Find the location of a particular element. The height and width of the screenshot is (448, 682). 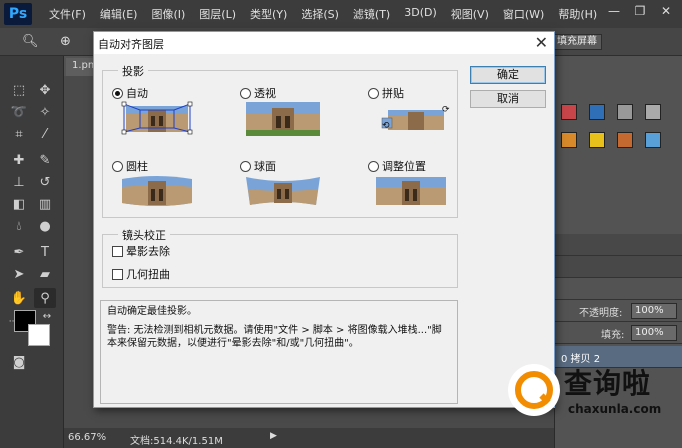

projection-auto-option: 自动 is located at coordinates (130, 93).